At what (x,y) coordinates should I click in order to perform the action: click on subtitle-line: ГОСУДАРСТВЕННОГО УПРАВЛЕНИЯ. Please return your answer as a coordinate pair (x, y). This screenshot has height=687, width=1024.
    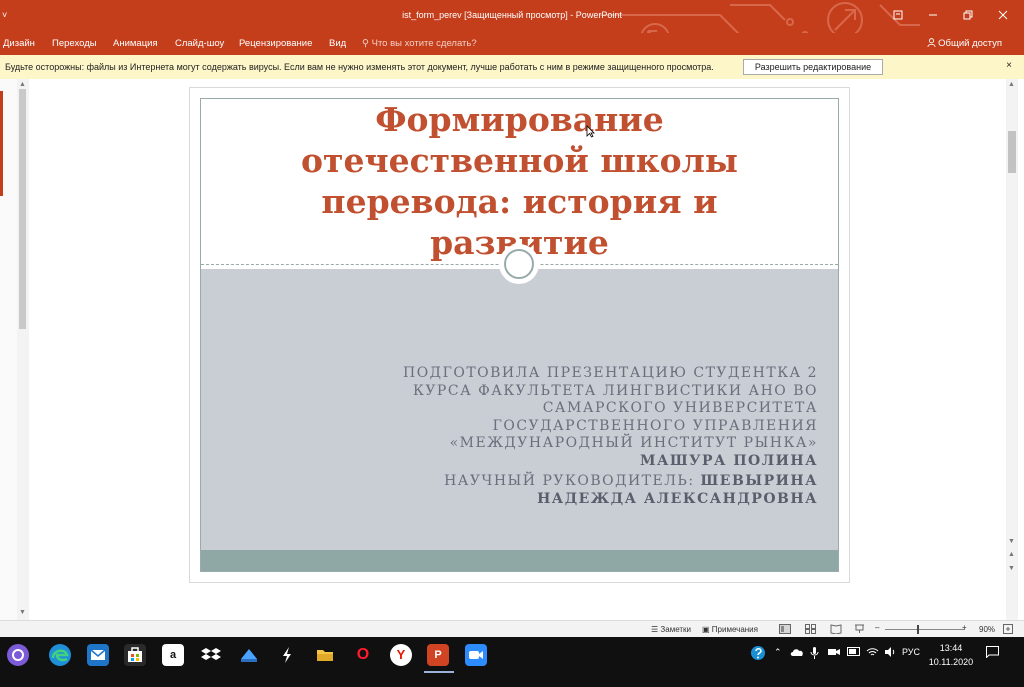
    Looking at the image, I should click on (655, 425).